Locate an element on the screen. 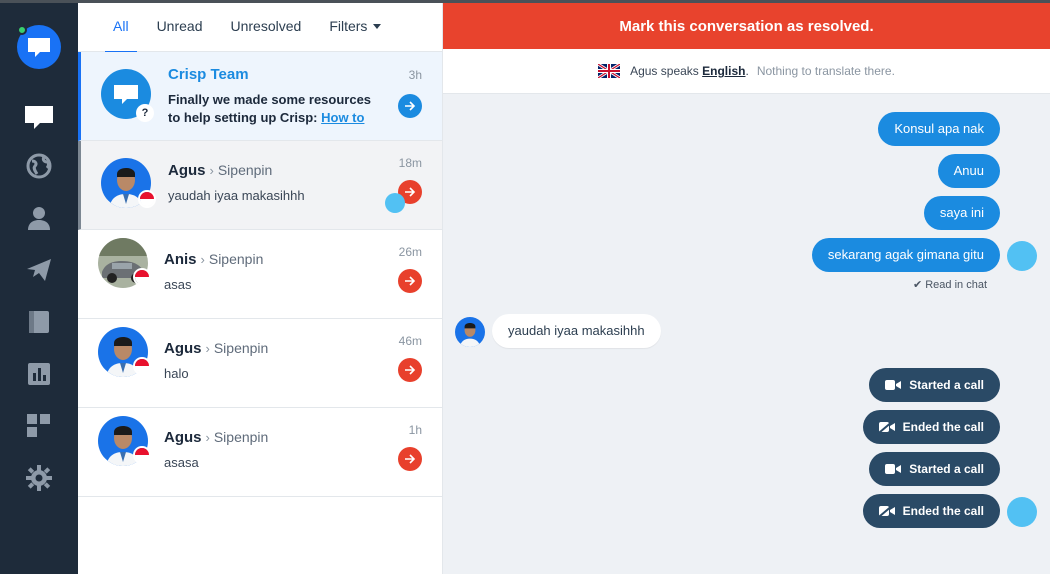  nav-settings is located at coordinates (39, 478).